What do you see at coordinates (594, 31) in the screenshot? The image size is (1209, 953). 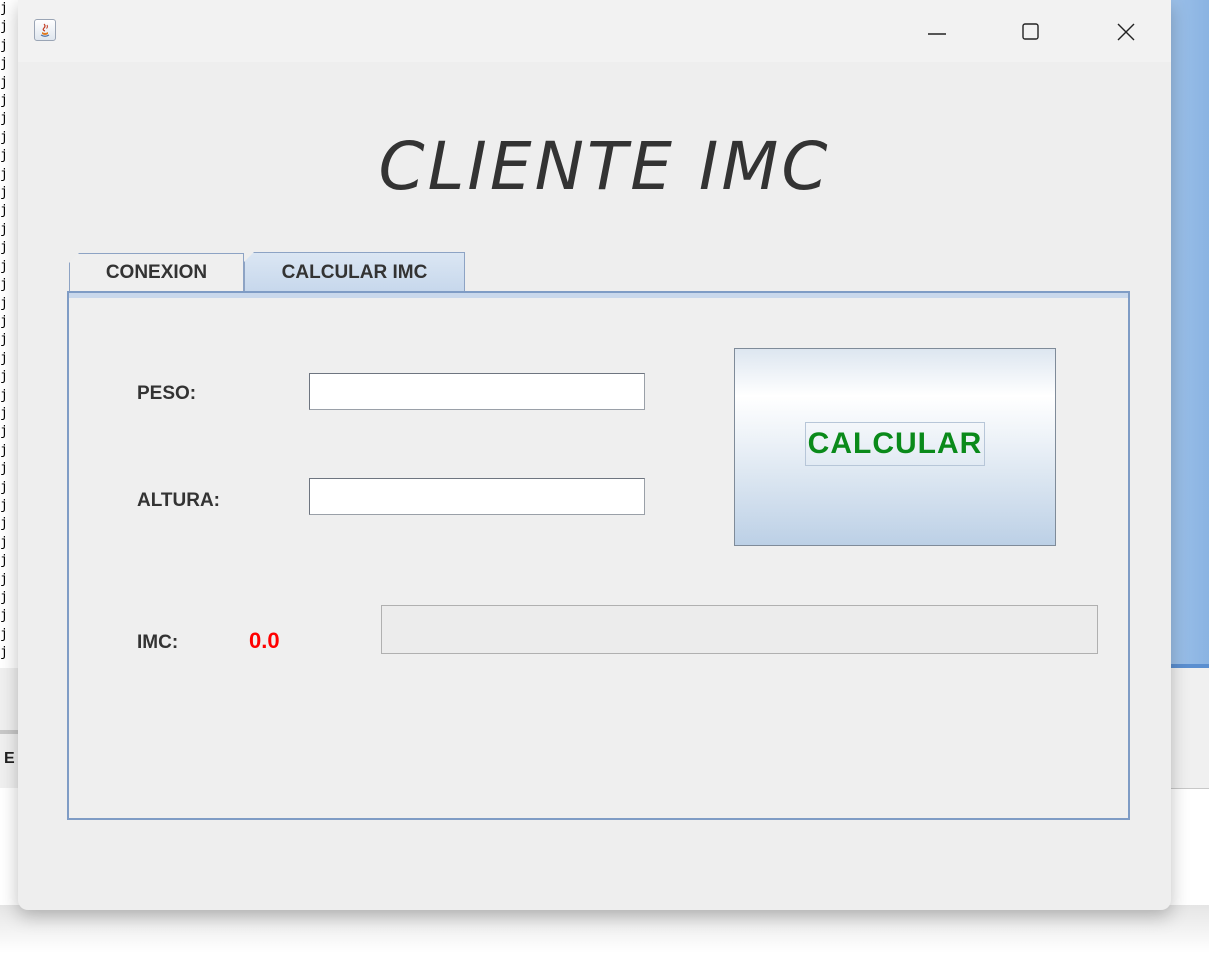 I see `title-bar` at bounding box center [594, 31].